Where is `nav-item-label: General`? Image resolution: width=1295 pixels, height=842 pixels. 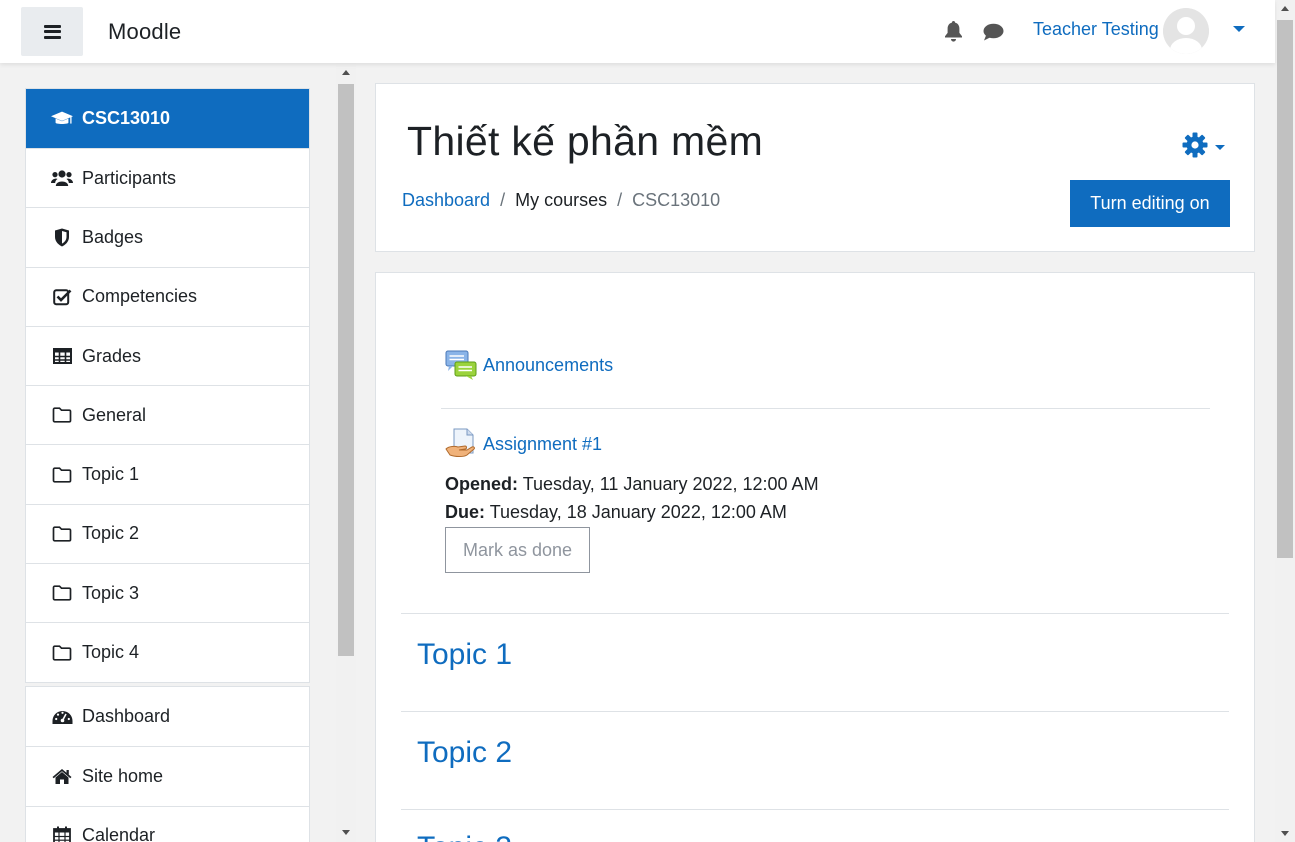
nav-item-label: General is located at coordinates (114, 414).